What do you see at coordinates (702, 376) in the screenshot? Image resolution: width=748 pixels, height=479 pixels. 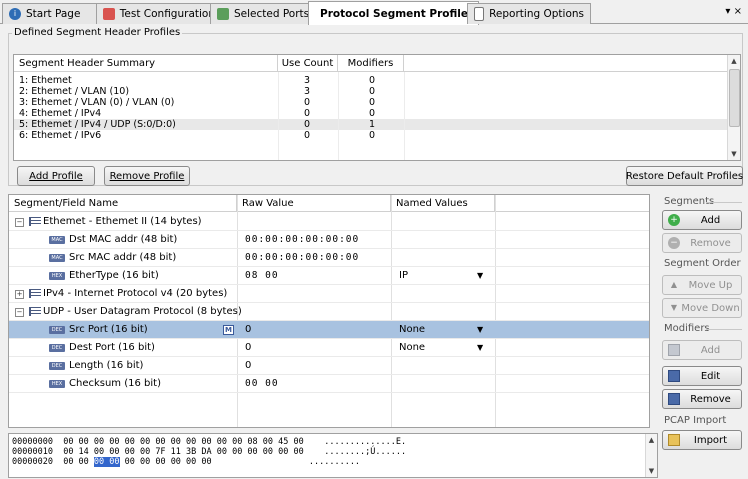 I see `edit-modifier-button: Edit` at bounding box center [702, 376].